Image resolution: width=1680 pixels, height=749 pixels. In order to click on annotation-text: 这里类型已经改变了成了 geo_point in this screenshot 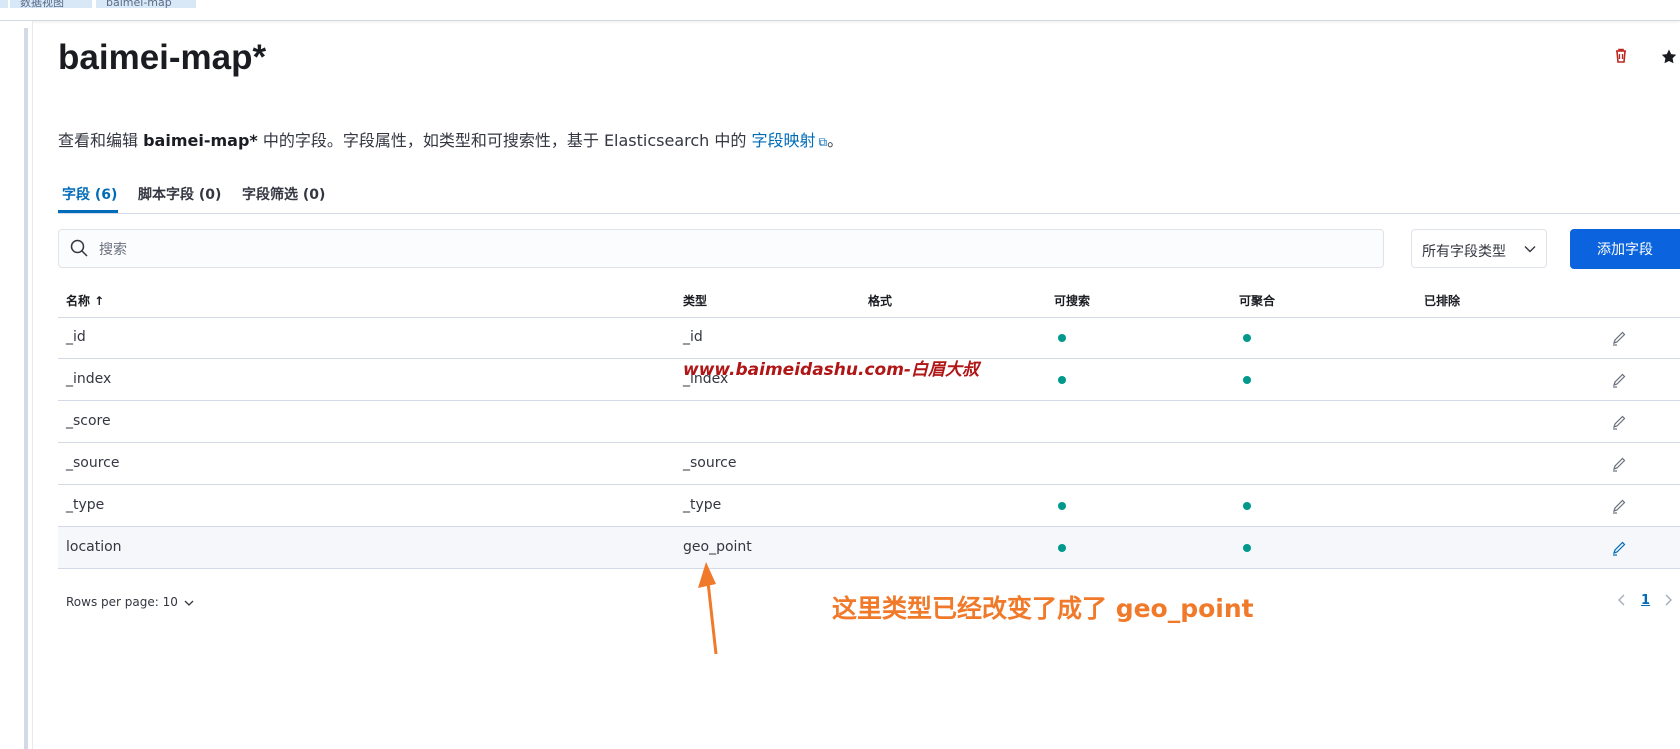, I will do `click(1043, 608)`.